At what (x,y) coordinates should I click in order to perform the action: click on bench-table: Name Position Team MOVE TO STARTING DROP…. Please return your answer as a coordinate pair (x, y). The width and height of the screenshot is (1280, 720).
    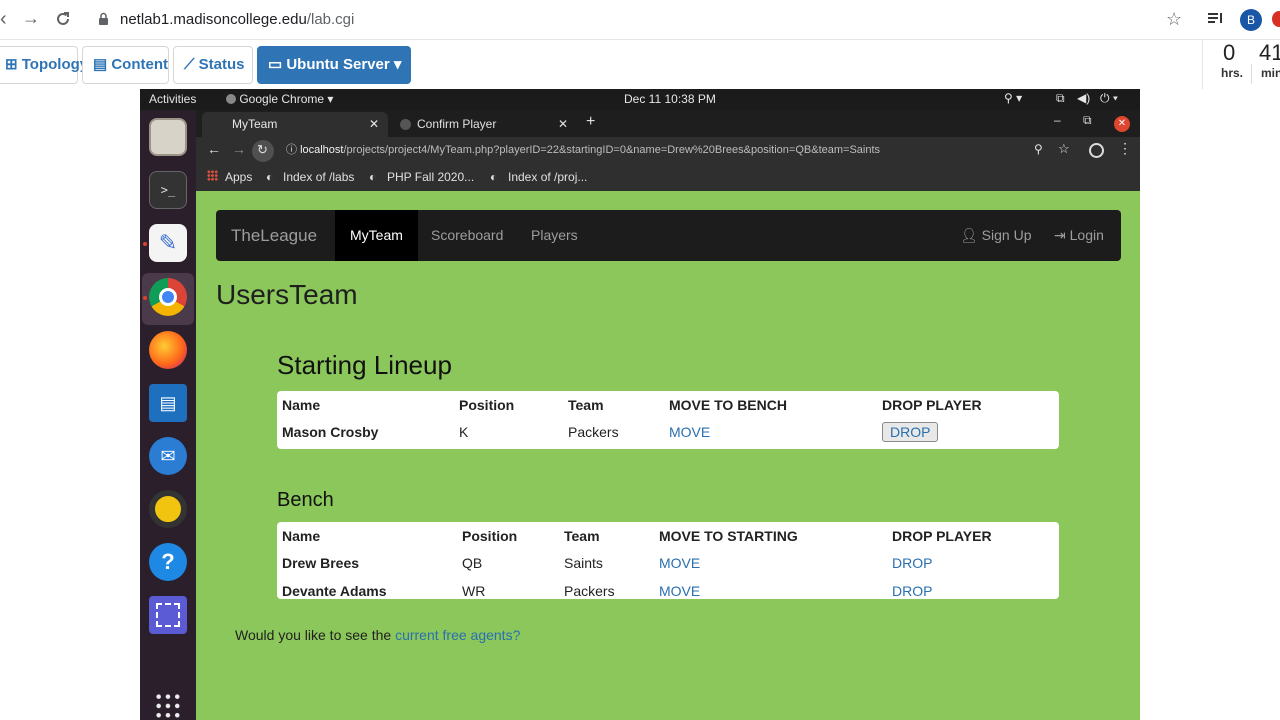
    Looking at the image, I should click on (668, 560).